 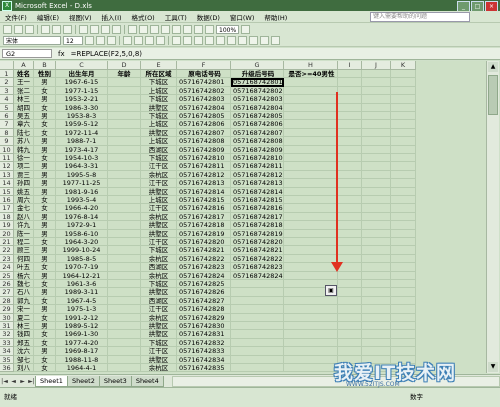 I want to click on header-cell: 是否>=40男性, so click(x=311, y=74).